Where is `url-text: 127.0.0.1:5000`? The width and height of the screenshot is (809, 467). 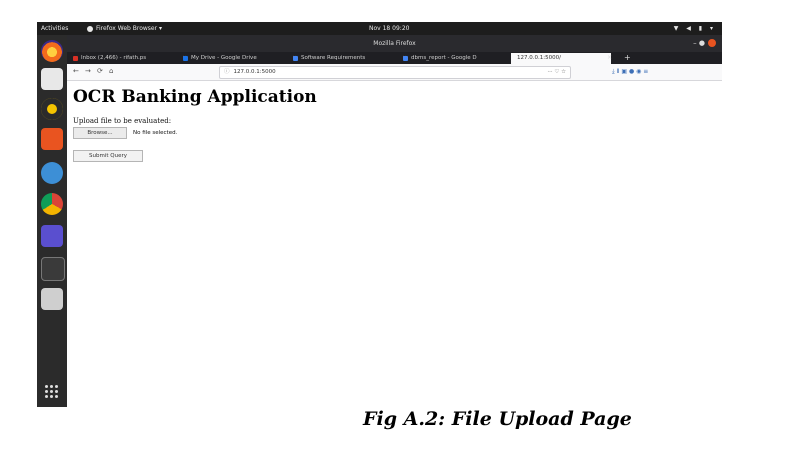 url-text: 127.0.0.1:5000 is located at coordinates (254, 72).